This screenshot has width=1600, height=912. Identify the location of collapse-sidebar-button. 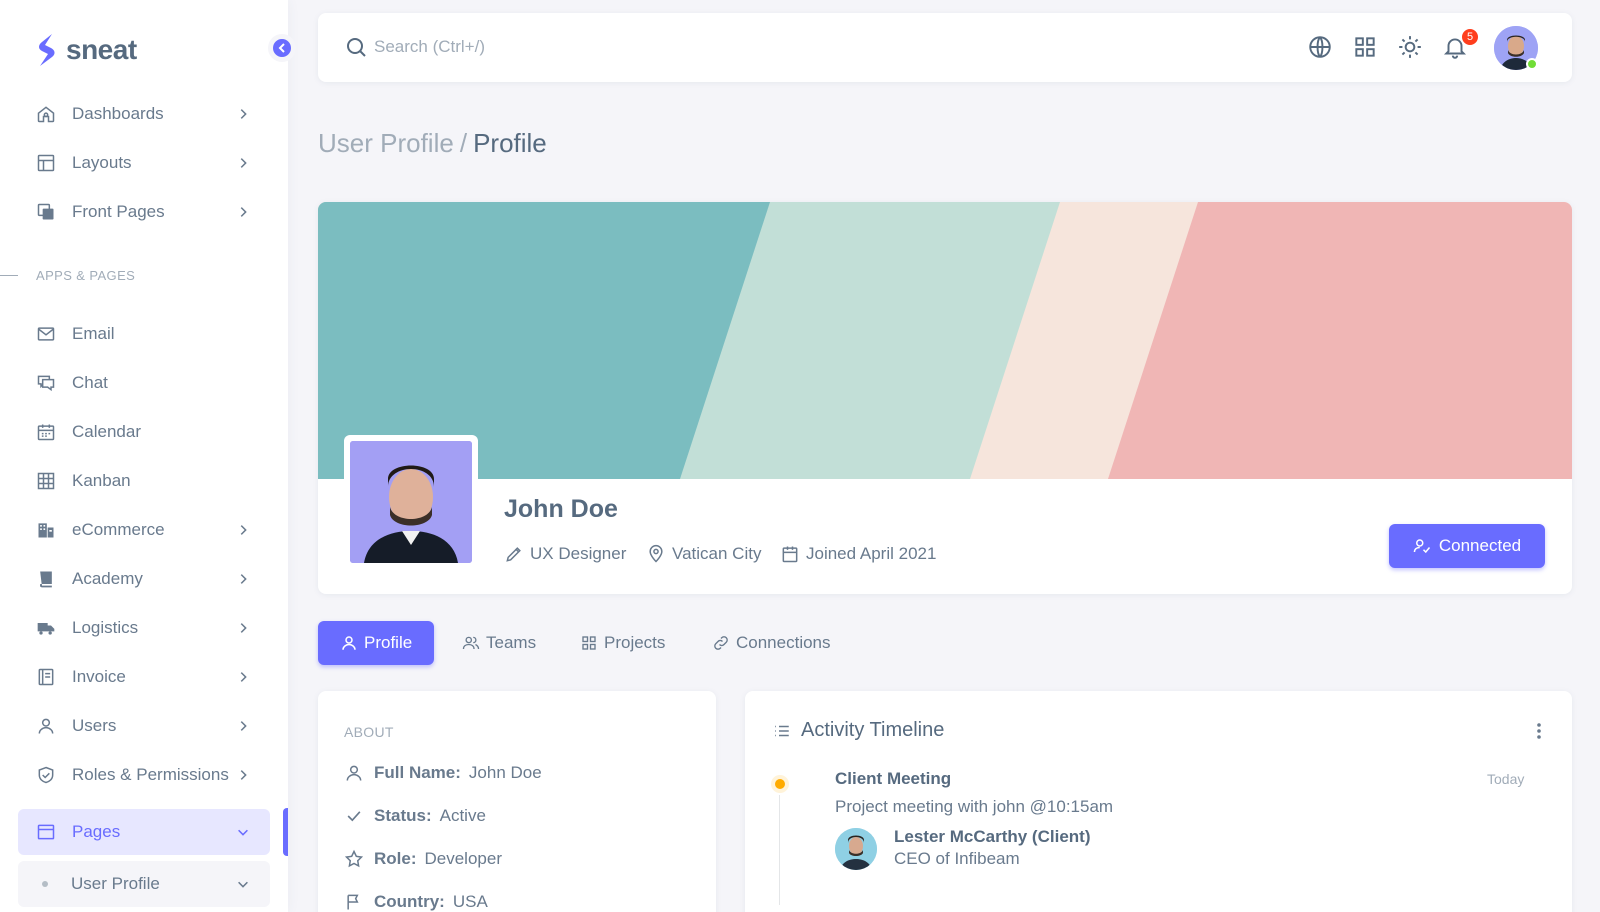
(282, 48).